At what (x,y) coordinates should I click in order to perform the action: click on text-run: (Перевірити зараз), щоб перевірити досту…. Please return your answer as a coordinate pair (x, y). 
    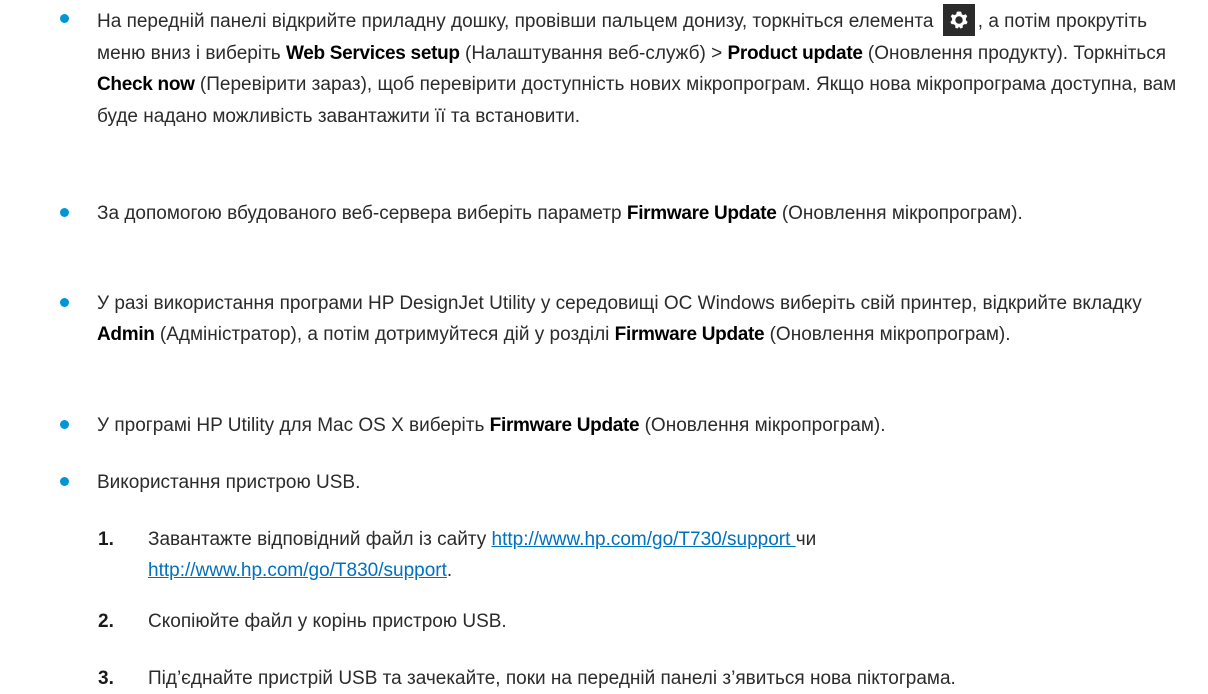
    Looking at the image, I should click on (637, 100).